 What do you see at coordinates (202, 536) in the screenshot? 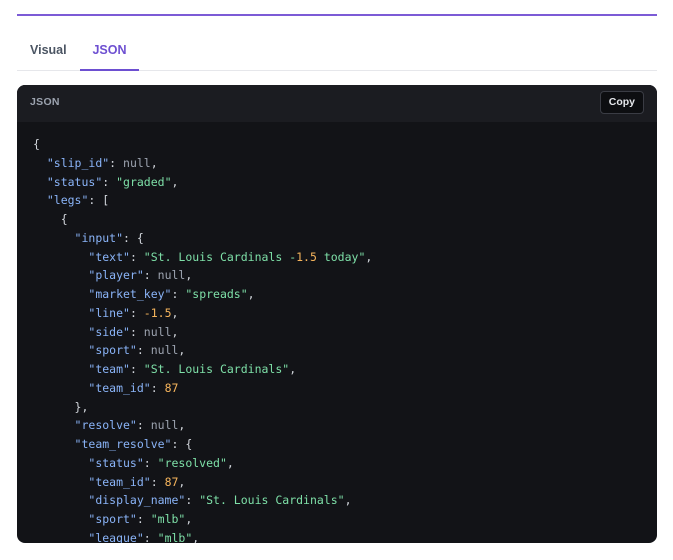
I see `code-line: "league": "mlb",` at bounding box center [202, 536].